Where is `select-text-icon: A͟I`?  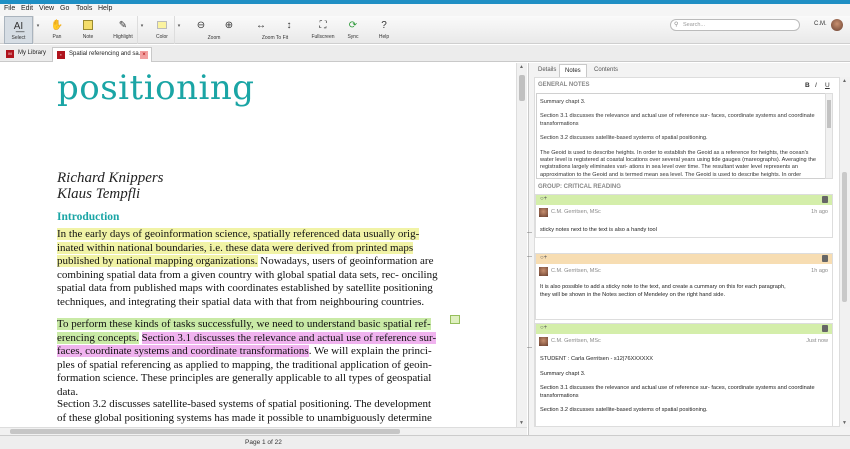 select-text-icon: A͟I is located at coordinates (18, 26).